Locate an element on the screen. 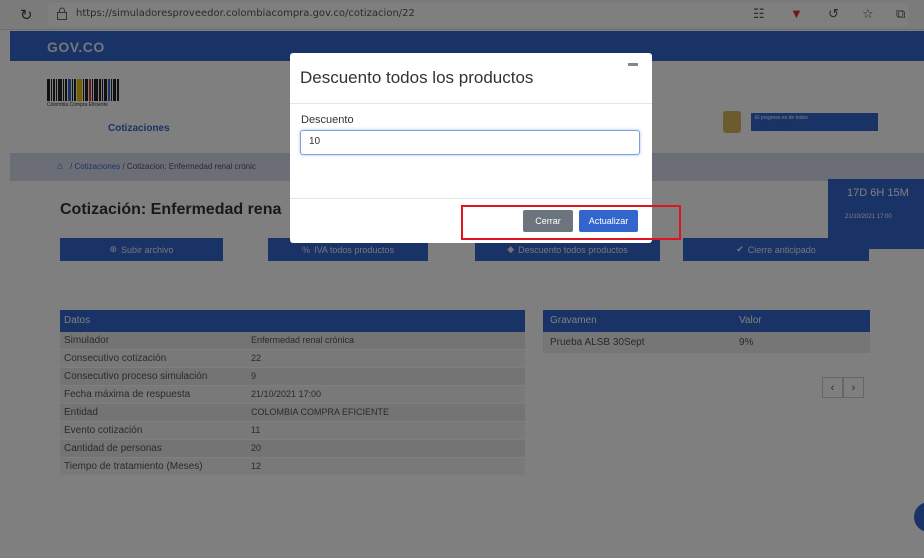 Image resolution: width=924 pixels, height=558 pixels. annotation-highlight-box is located at coordinates (571, 222).